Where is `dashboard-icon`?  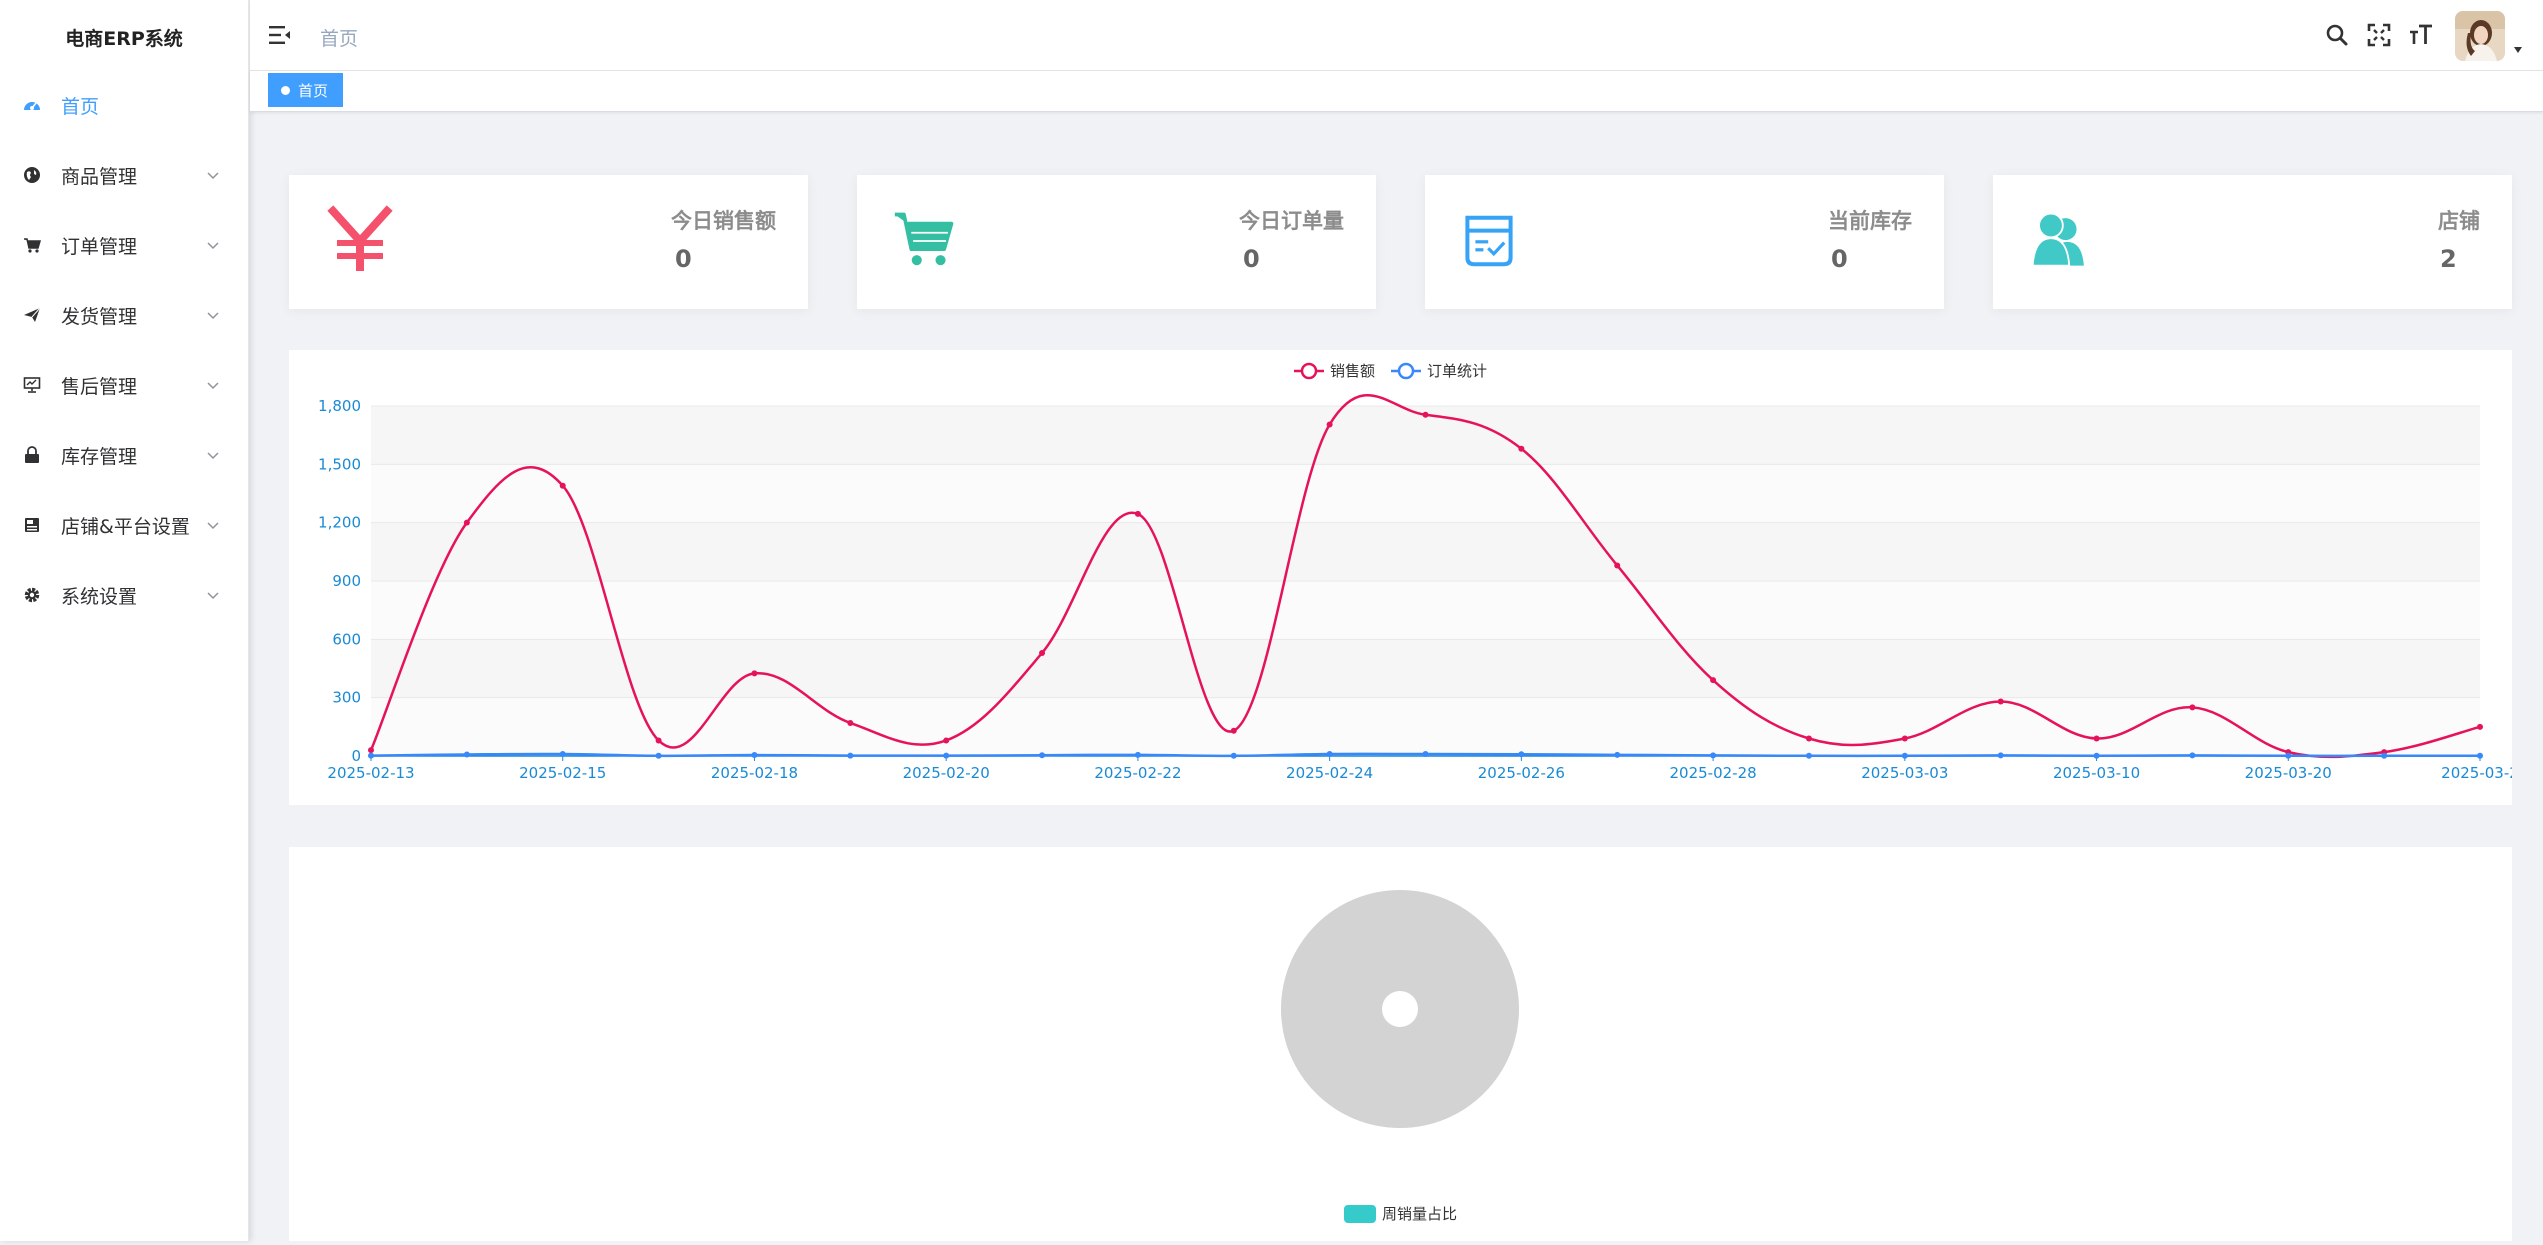 dashboard-icon is located at coordinates (32, 105).